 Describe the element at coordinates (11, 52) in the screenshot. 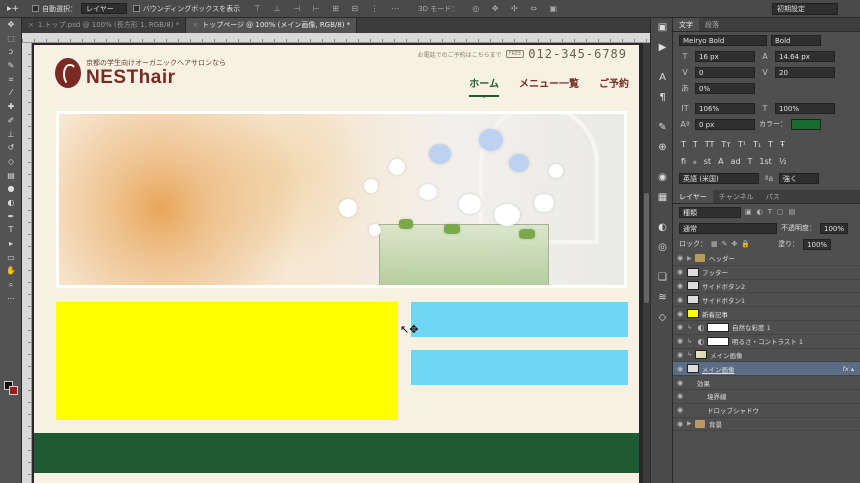

I see `lasso-tool-icon: ↄ` at that location.